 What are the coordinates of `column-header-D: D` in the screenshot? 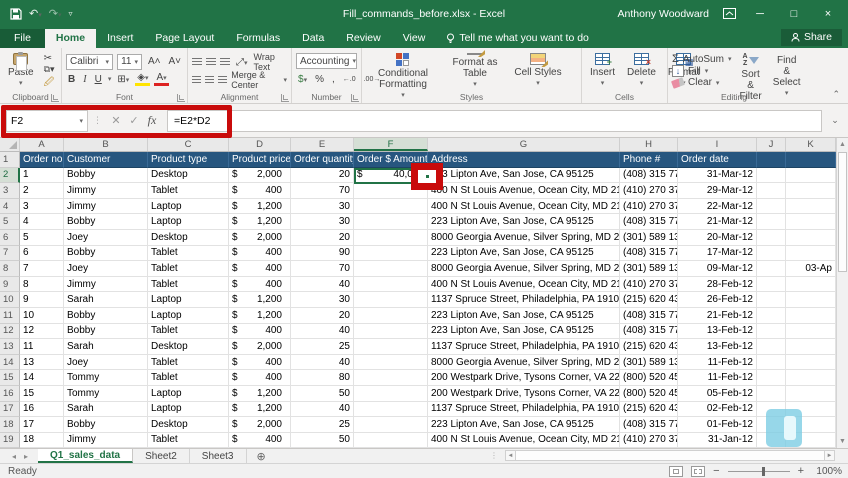 It's located at (260, 144).